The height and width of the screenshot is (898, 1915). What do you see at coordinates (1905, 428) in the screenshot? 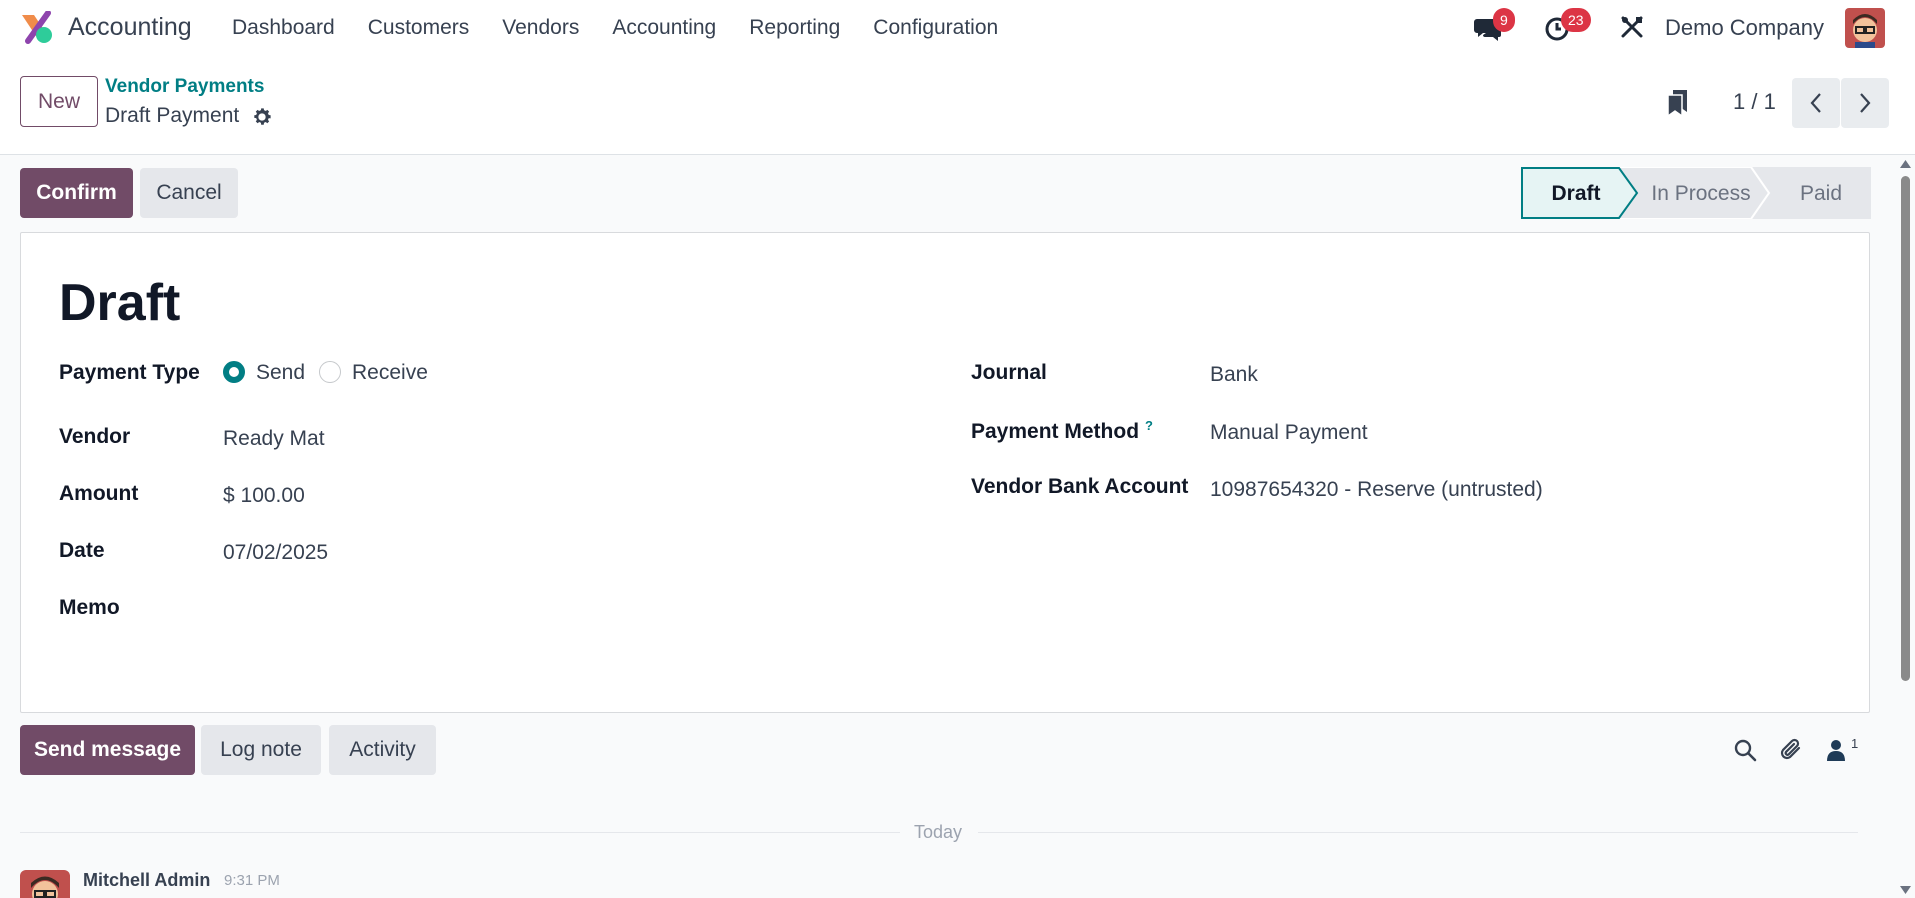
I see `scroll-thumb` at bounding box center [1905, 428].